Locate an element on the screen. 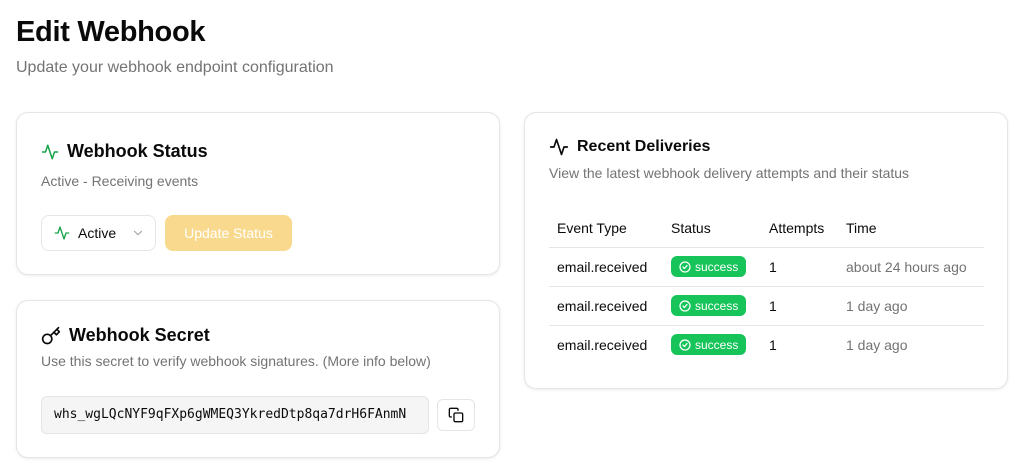 Image resolution: width=1024 pixels, height=474 pixels. chevron-down-icon is located at coordinates (138, 233).